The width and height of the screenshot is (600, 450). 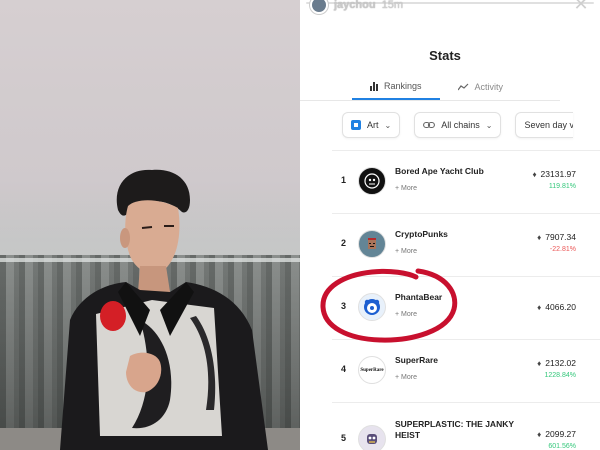 I want to click on story-avatar, so click(x=319, y=7).